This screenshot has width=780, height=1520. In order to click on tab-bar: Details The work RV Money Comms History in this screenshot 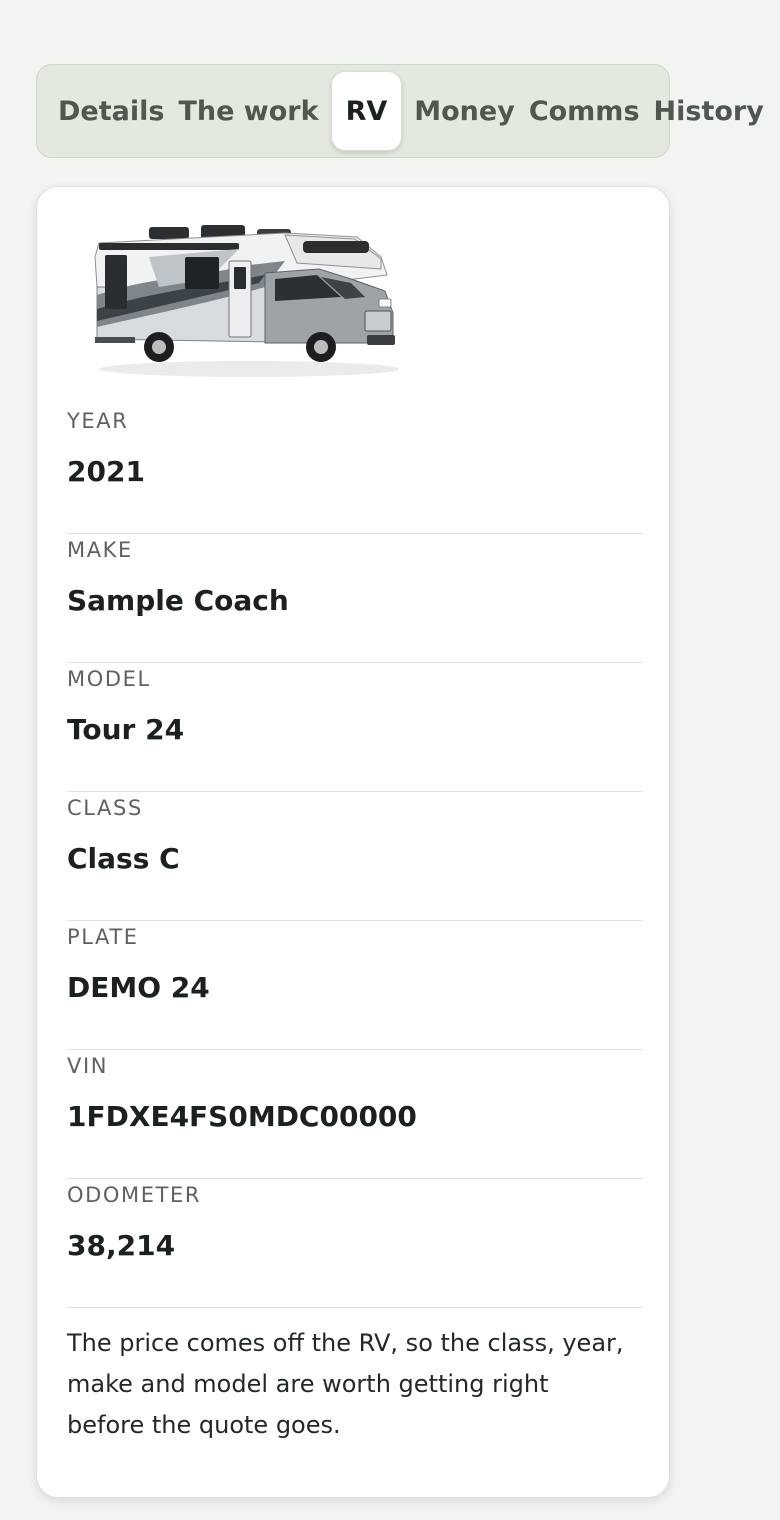, I will do `click(400, 111)`.